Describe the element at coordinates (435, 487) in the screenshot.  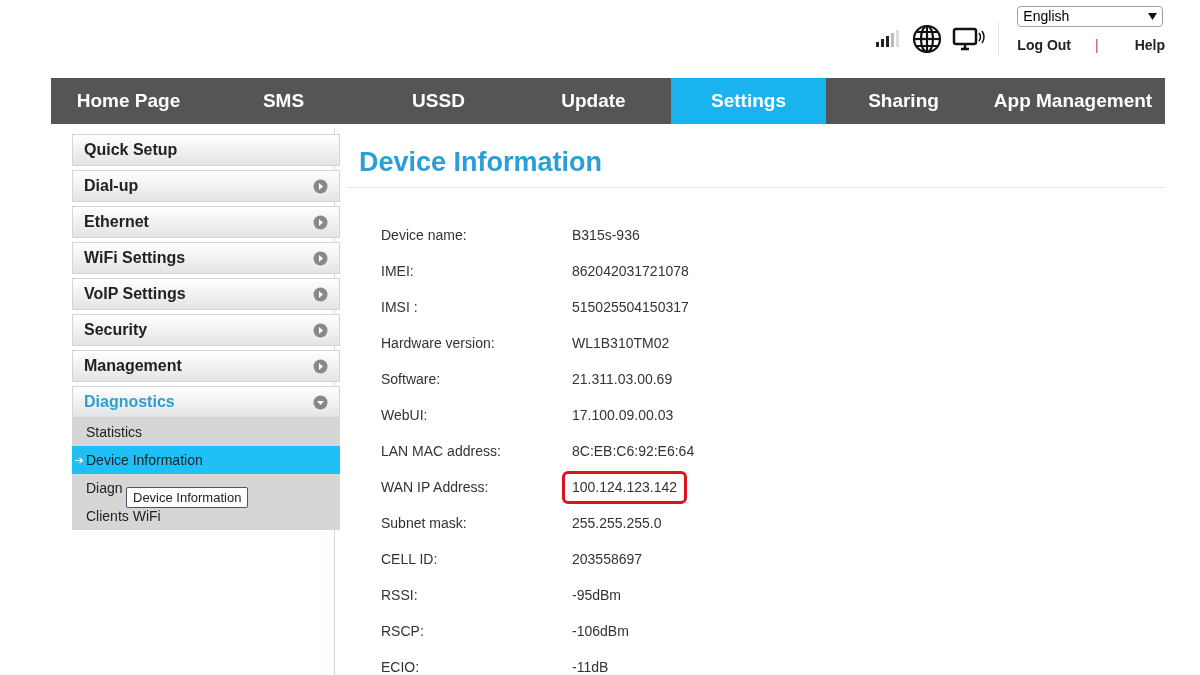
I see `field-label: WAN IP Address:` at that location.